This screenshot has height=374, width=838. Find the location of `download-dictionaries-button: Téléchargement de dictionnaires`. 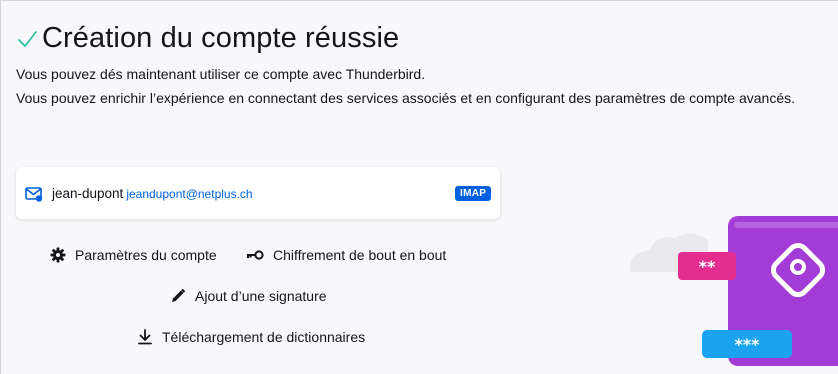

download-dictionaries-button: Téléchargement de dictionnaires is located at coordinates (251, 337).